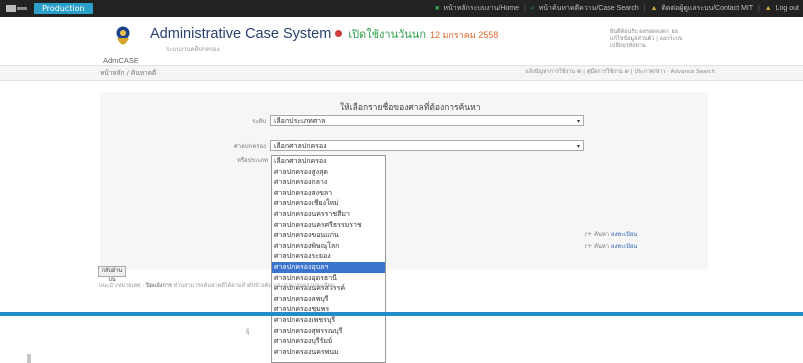 This screenshot has height=363, width=803. What do you see at coordinates (249, 146) in the screenshot?
I see `court-label: ศาลปกครอง` at bounding box center [249, 146].